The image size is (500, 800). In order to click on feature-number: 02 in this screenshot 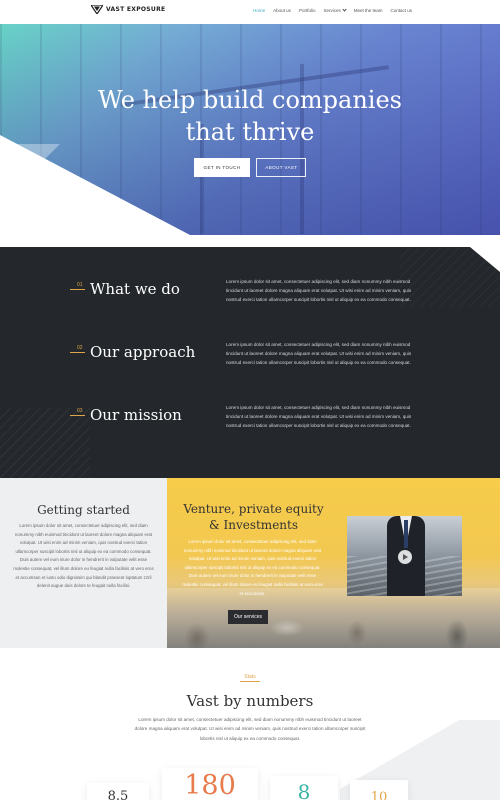, I will do `click(80, 348)`.